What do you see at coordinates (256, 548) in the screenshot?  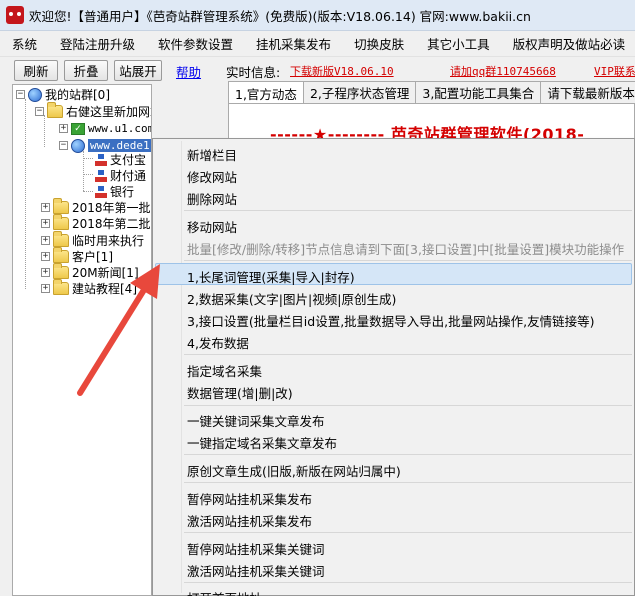 I see `menu-item-pause-collect-keywords: 暂停网站挂机采集关键词` at bounding box center [256, 548].